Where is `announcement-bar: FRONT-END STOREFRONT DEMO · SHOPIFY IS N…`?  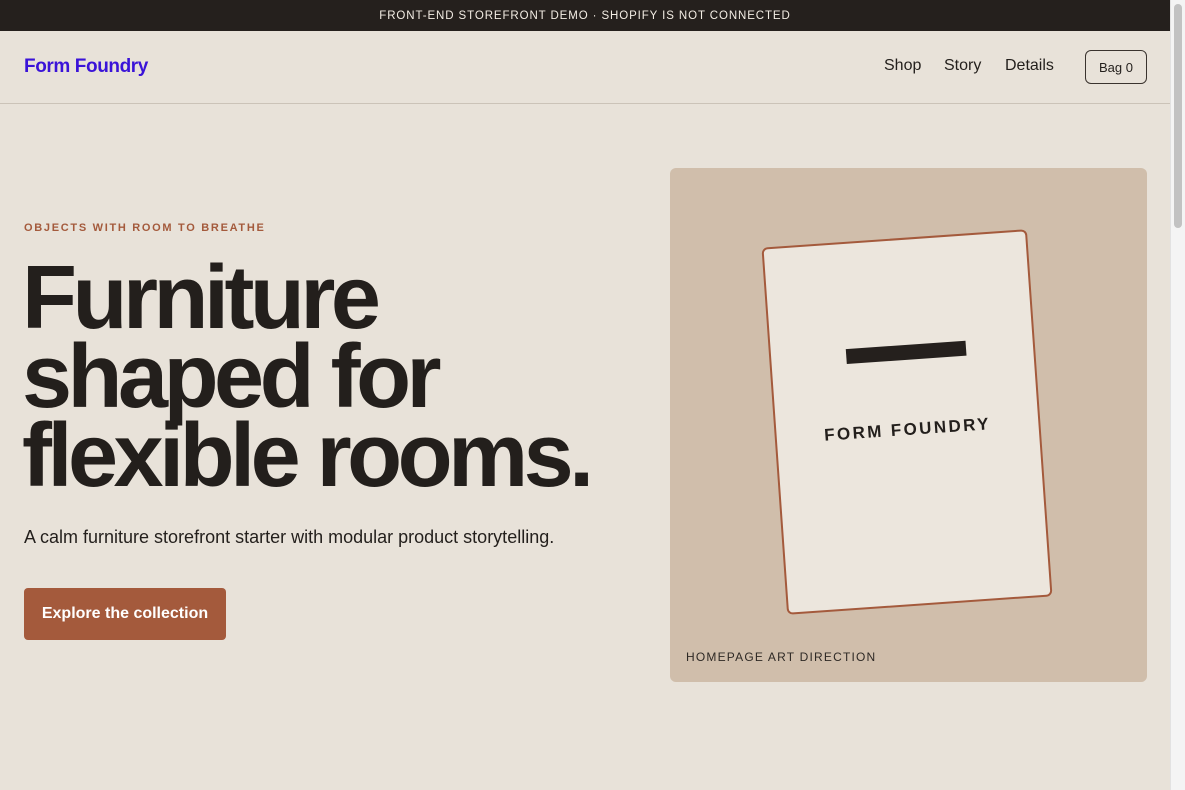
announcement-bar: FRONT-END STOREFRONT DEMO · SHOPIFY IS N… is located at coordinates (585, 15).